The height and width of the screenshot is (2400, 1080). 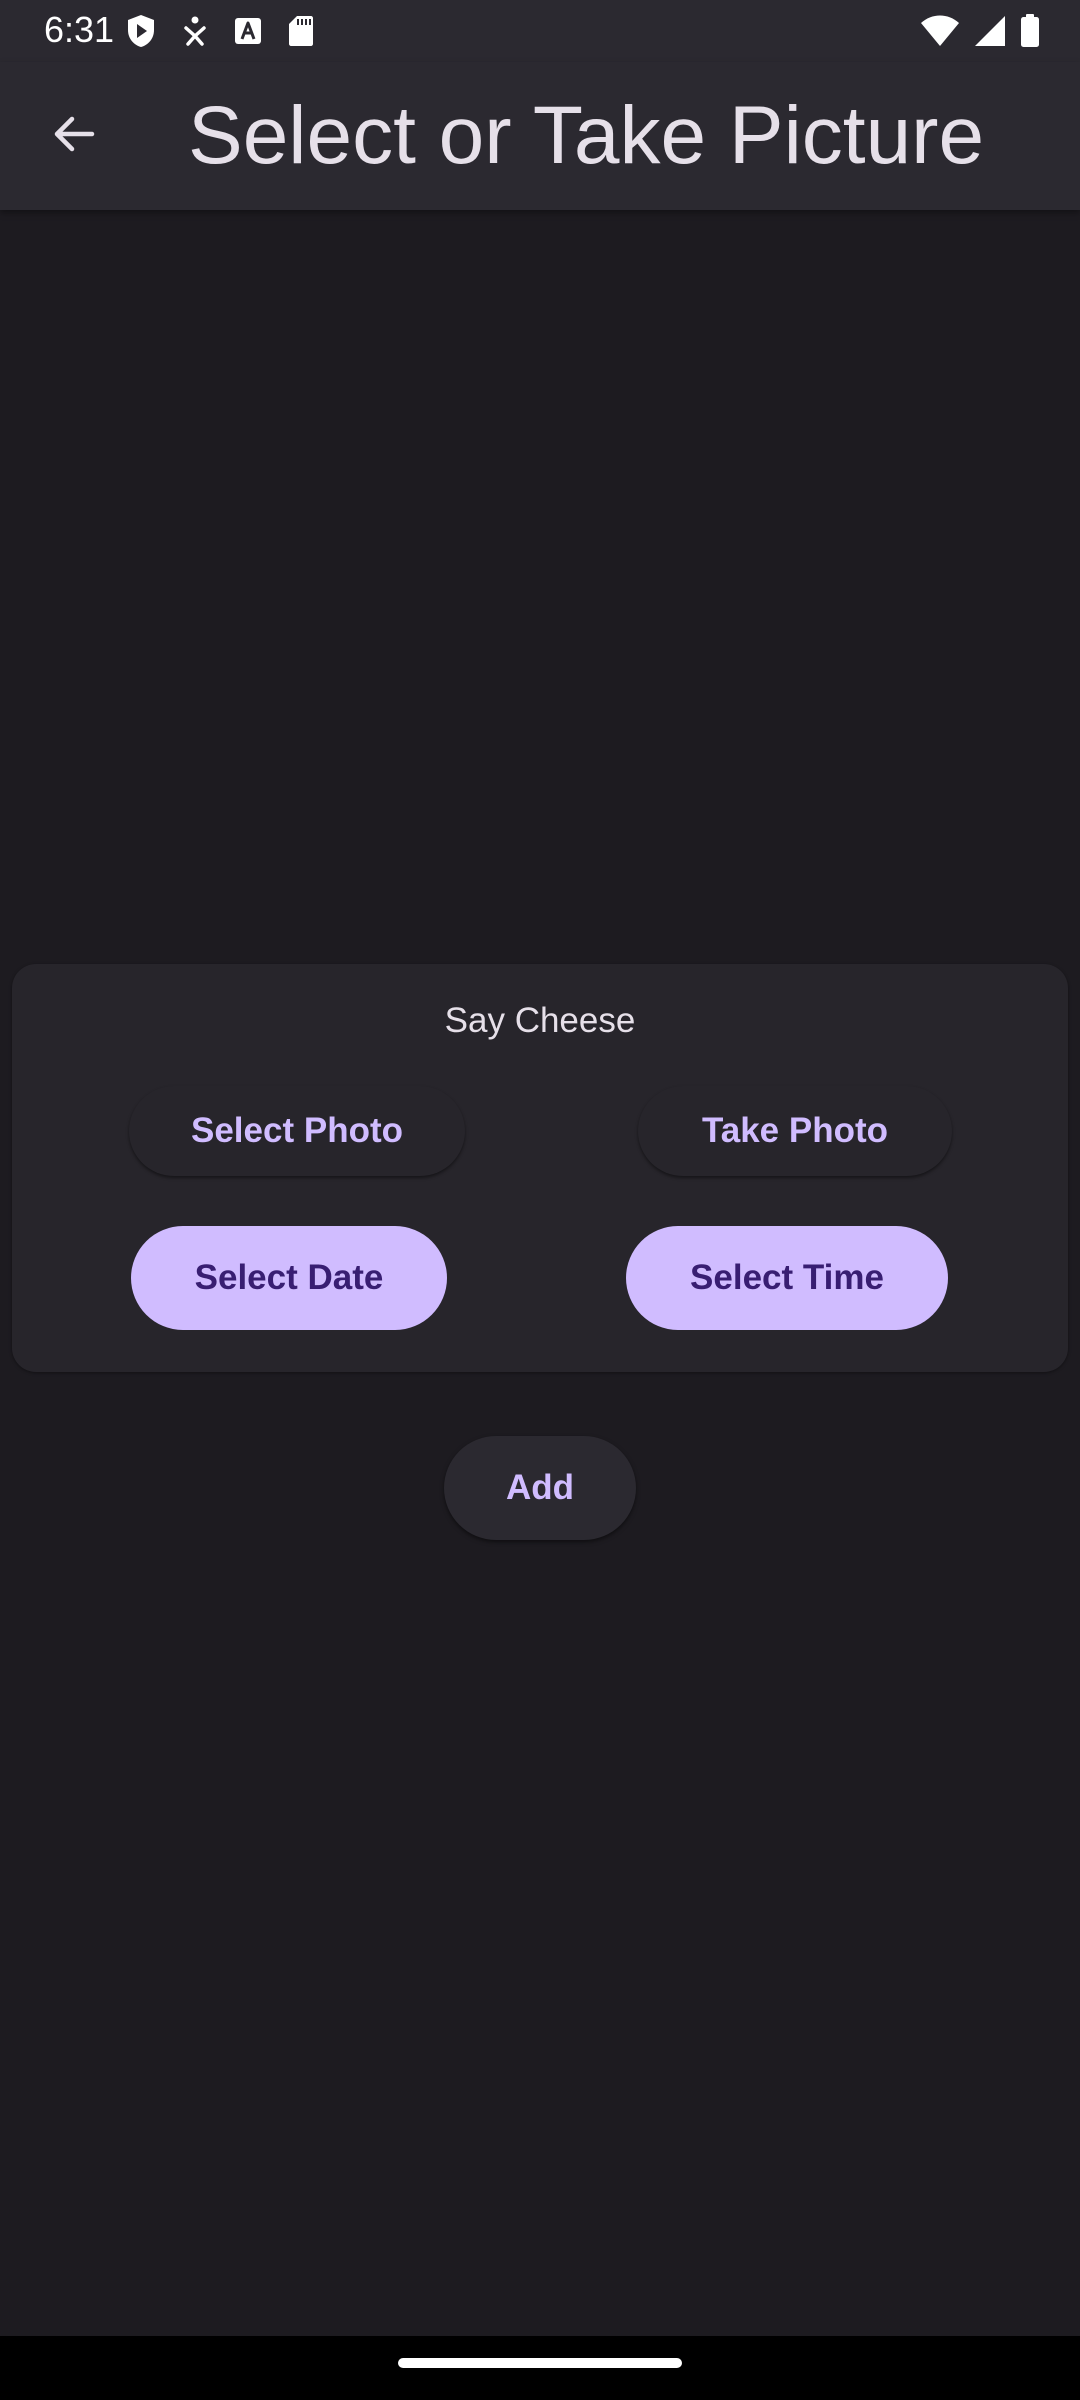 What do you see at coordinates (289, 1278) in the screenshot?
I see `select-date-button: Select Date` at bounding box center [289, 1278].